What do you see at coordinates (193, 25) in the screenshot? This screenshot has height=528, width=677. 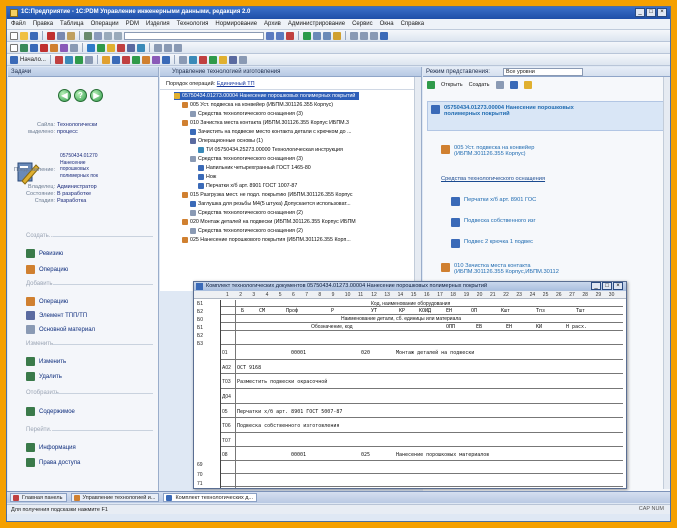 I see `menu-technology: Технология` at bounding box center [193, 25].